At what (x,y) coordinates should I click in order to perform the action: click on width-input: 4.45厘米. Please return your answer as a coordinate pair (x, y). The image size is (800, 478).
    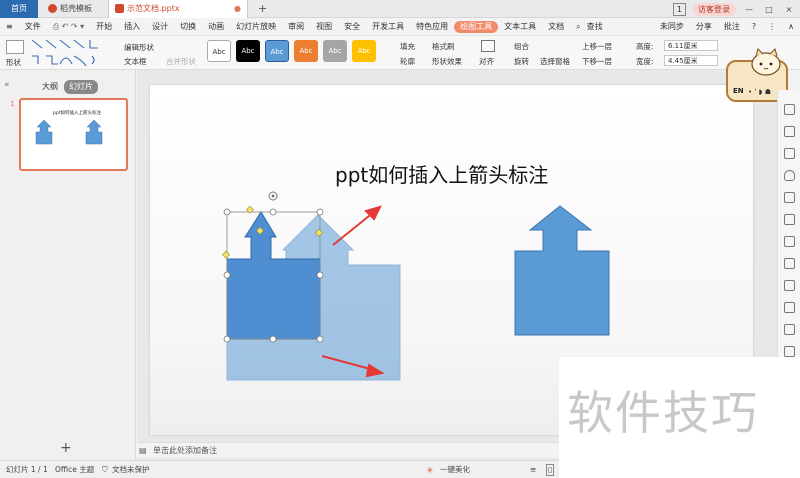
    Looking at the image, I should click on (691, 60).